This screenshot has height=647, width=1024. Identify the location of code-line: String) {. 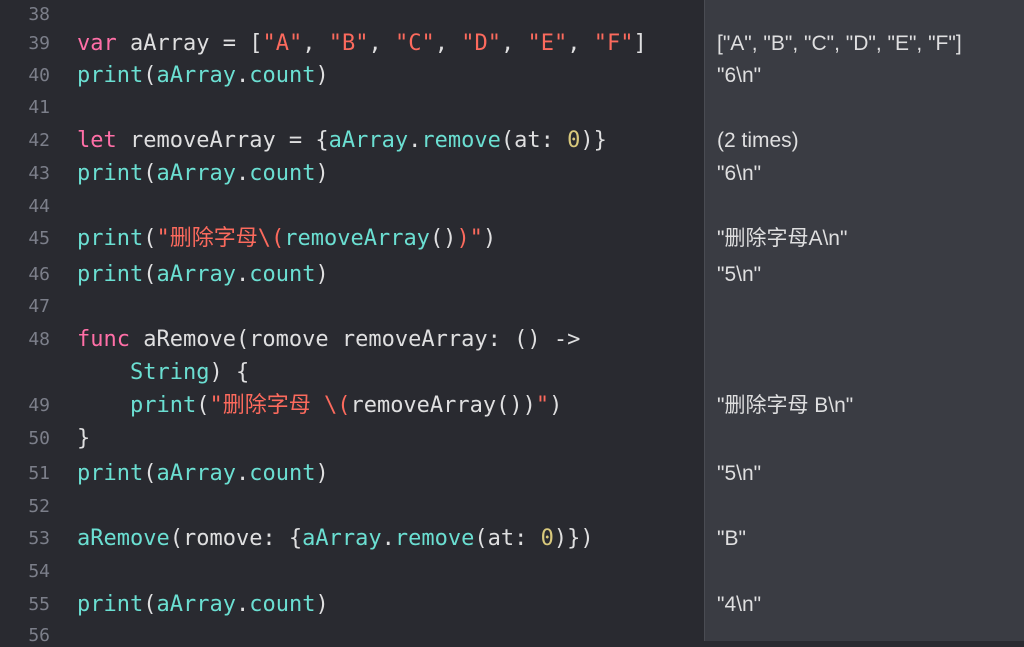
(163, 373).